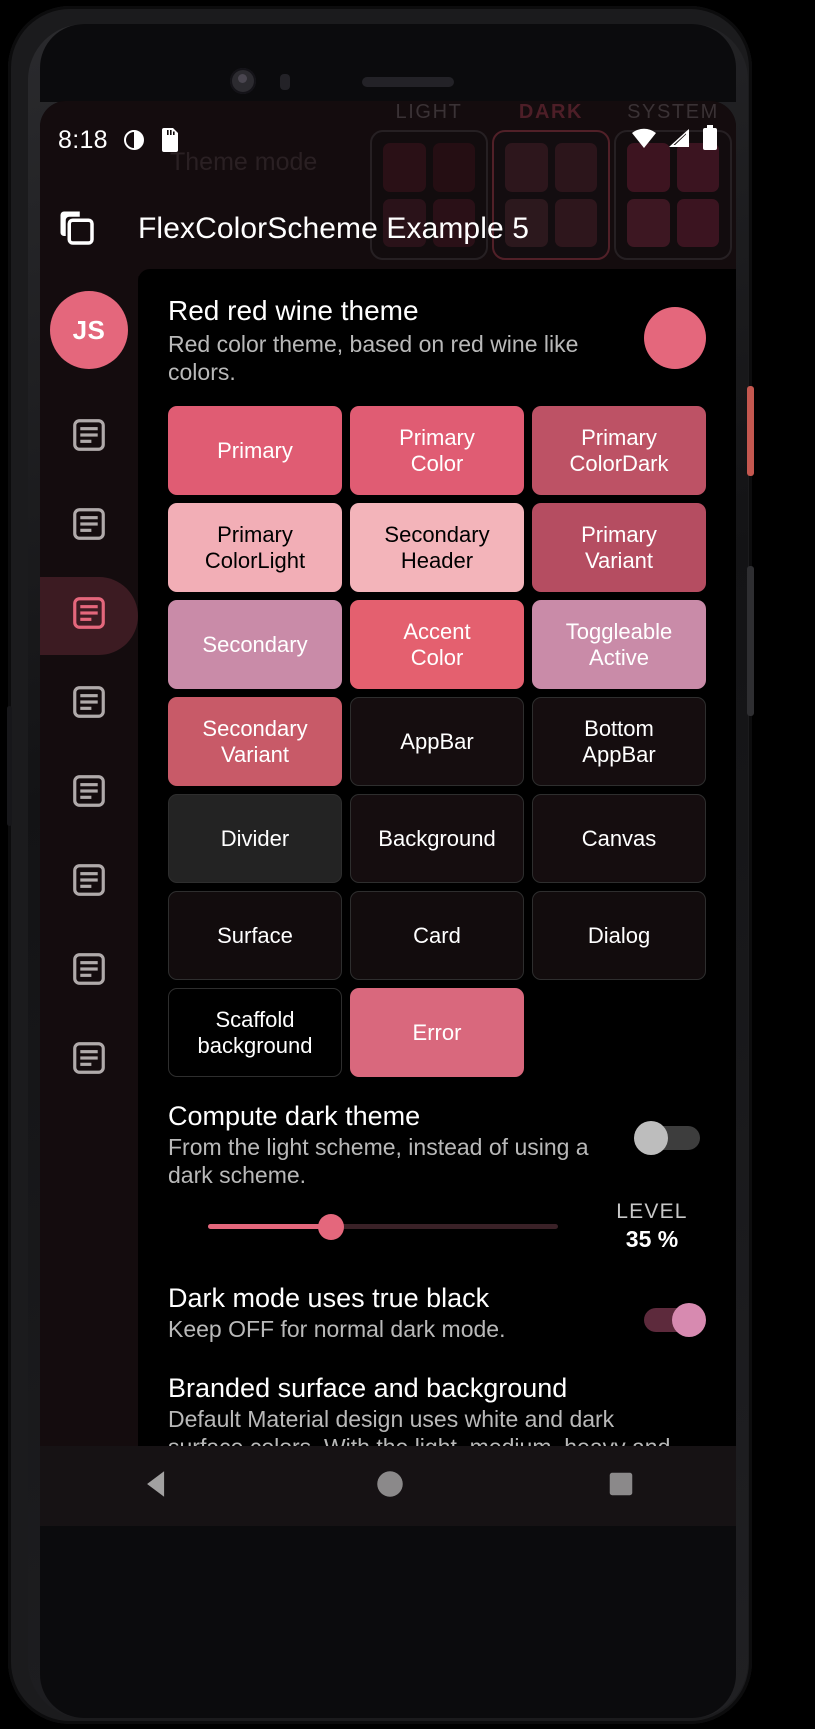  Describe the element at coordinates (619, 451) in the screenshot. I see `color-card: Primary ColorDark` at that location.